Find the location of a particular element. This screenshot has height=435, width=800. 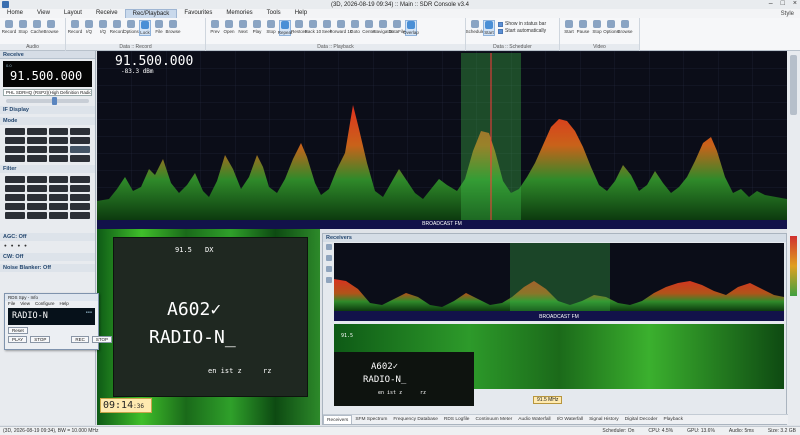

popup-menu-view: View is located at coordinates (25, 304).